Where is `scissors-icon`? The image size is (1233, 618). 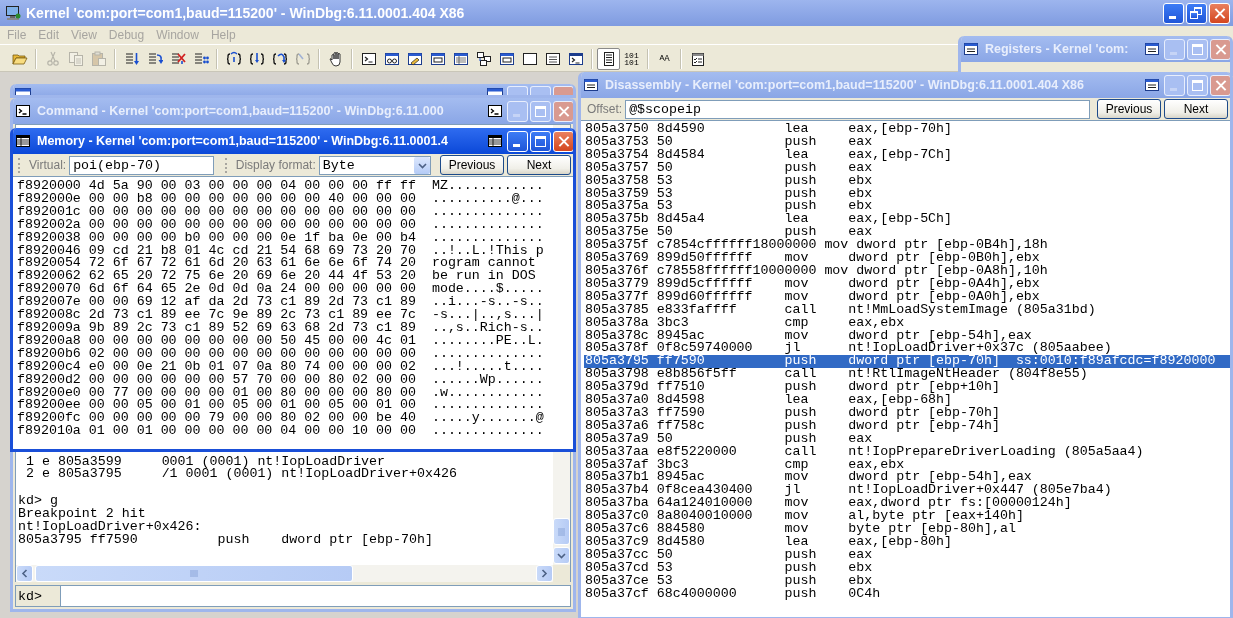
scissors-icon is located at coordinates (52, 58).